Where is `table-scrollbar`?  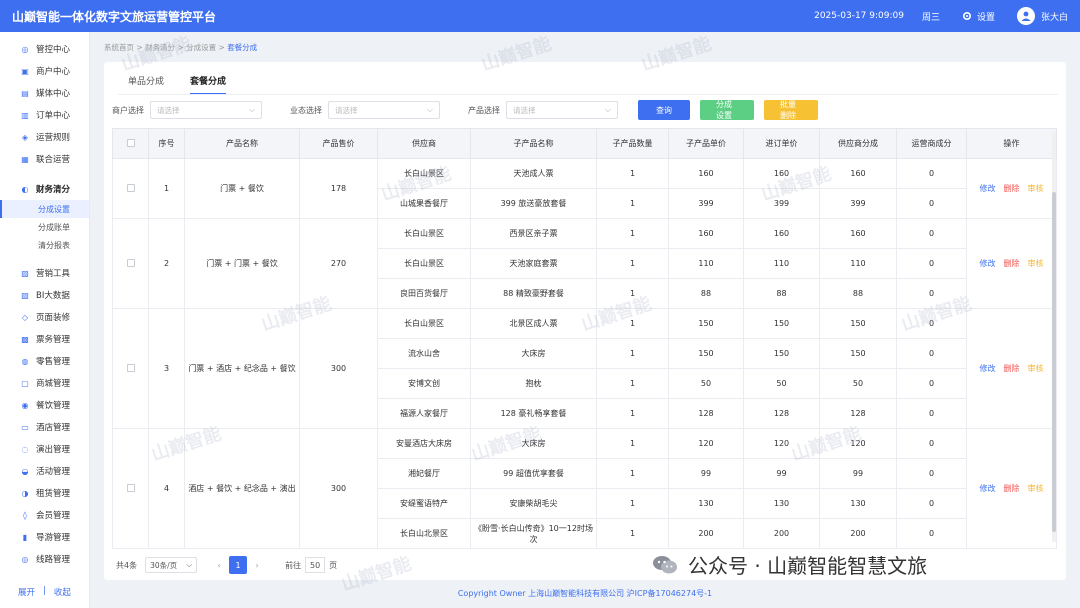 table-scrollbar is located at coordinates (1054, 337).